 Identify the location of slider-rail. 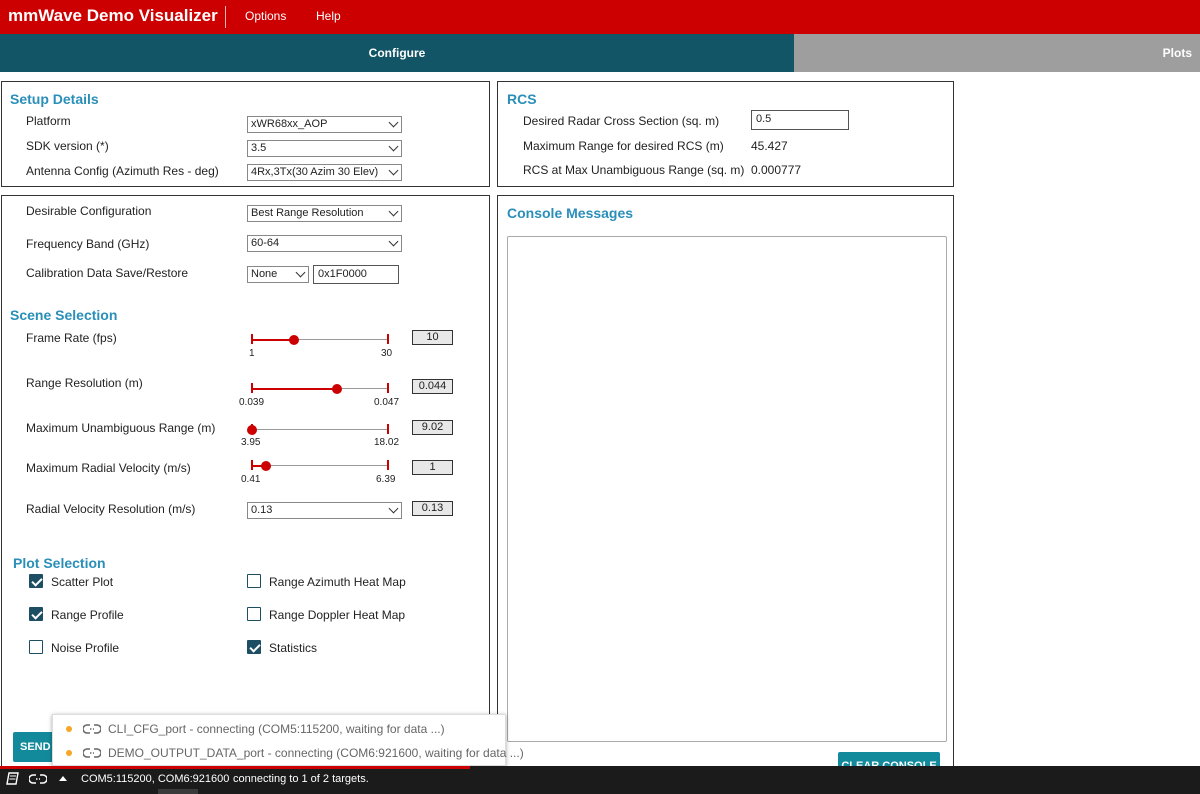
(320, 465).